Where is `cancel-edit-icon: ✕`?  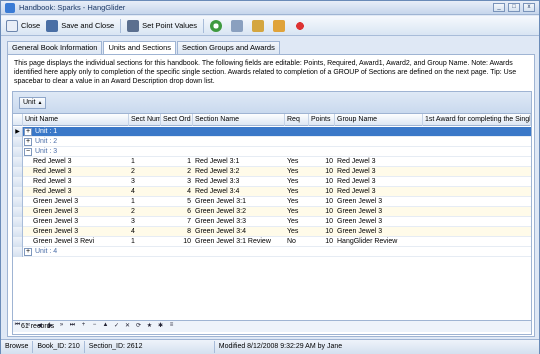 cancel-edit-icon: ✕ is located at coordinates (127, 325).